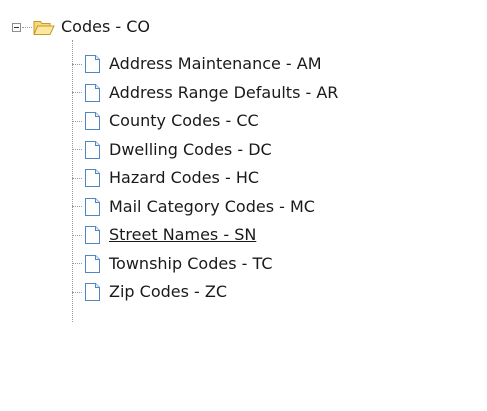 The width and height of the screenshot is (487, 411). Describe the element at coordinates (105, 27) in the screenshot. I see `tree-node-label: Codes - CO` at that location.